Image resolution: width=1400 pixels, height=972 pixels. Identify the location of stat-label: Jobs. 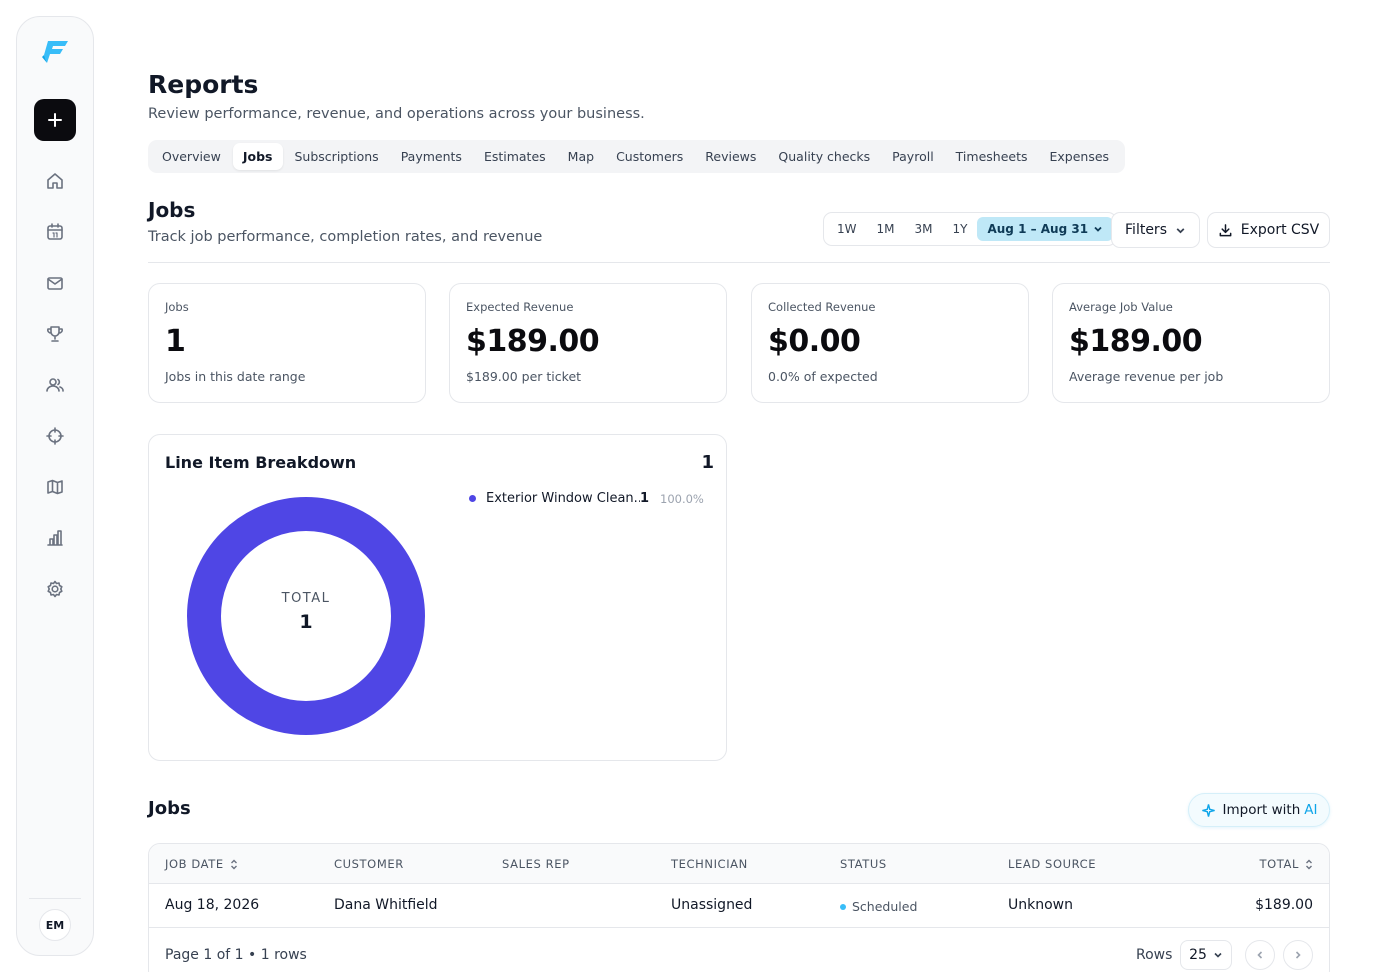
(177, 307).